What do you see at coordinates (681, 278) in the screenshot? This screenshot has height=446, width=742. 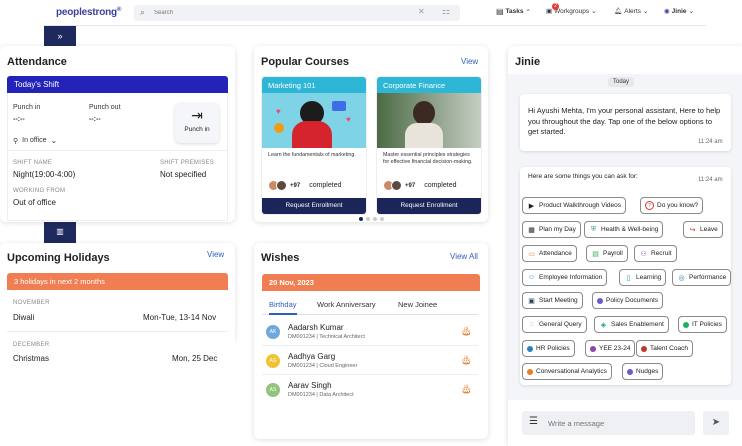 I see `performance-icon: ◎` at bounding box center [681, 278].